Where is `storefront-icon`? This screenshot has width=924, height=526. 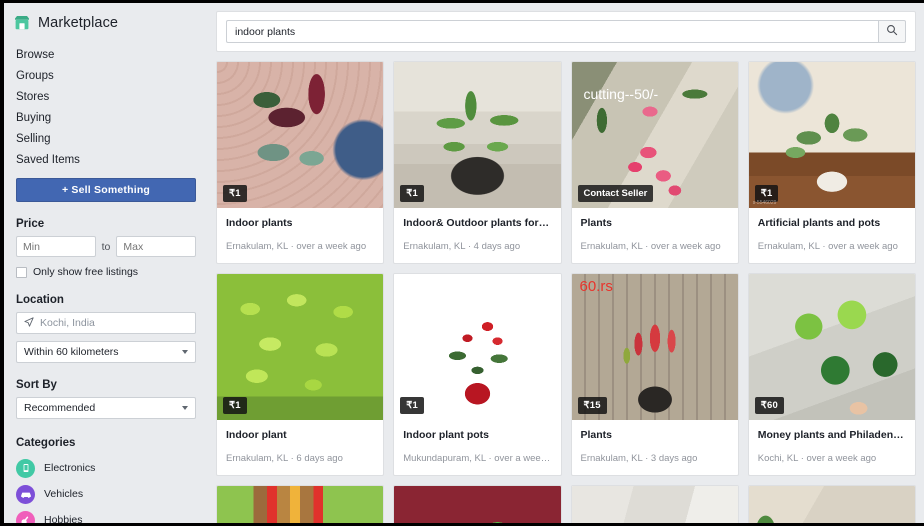 storefront-icon is located at coordinates (22, 23).